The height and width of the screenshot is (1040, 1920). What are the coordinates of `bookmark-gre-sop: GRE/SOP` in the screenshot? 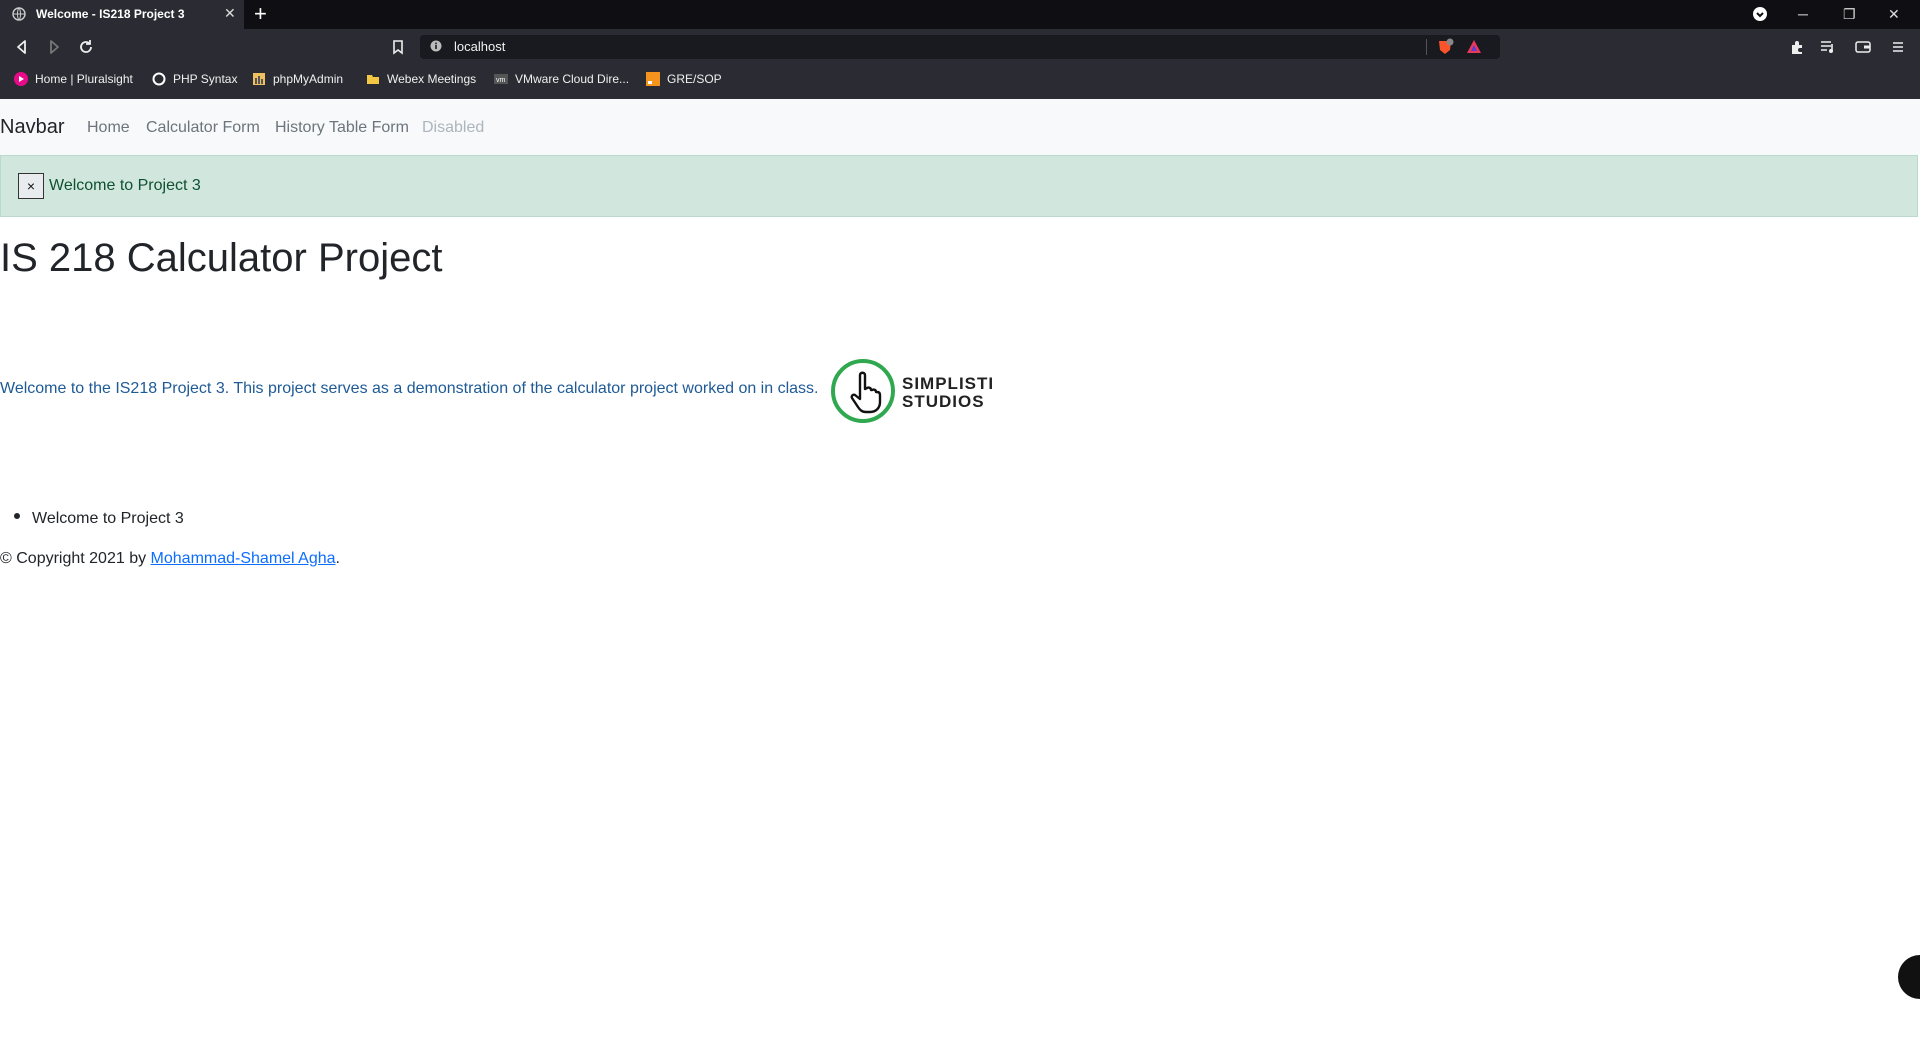 It's located at (684, 80).